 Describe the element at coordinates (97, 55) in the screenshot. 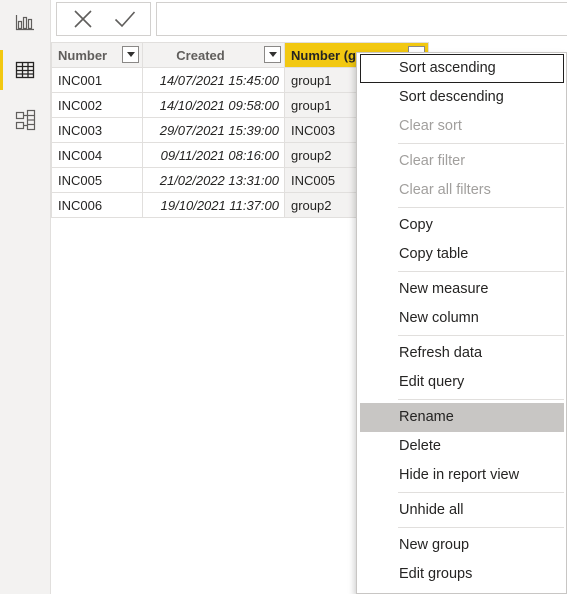

I see `column-header-number: Number` at that location.